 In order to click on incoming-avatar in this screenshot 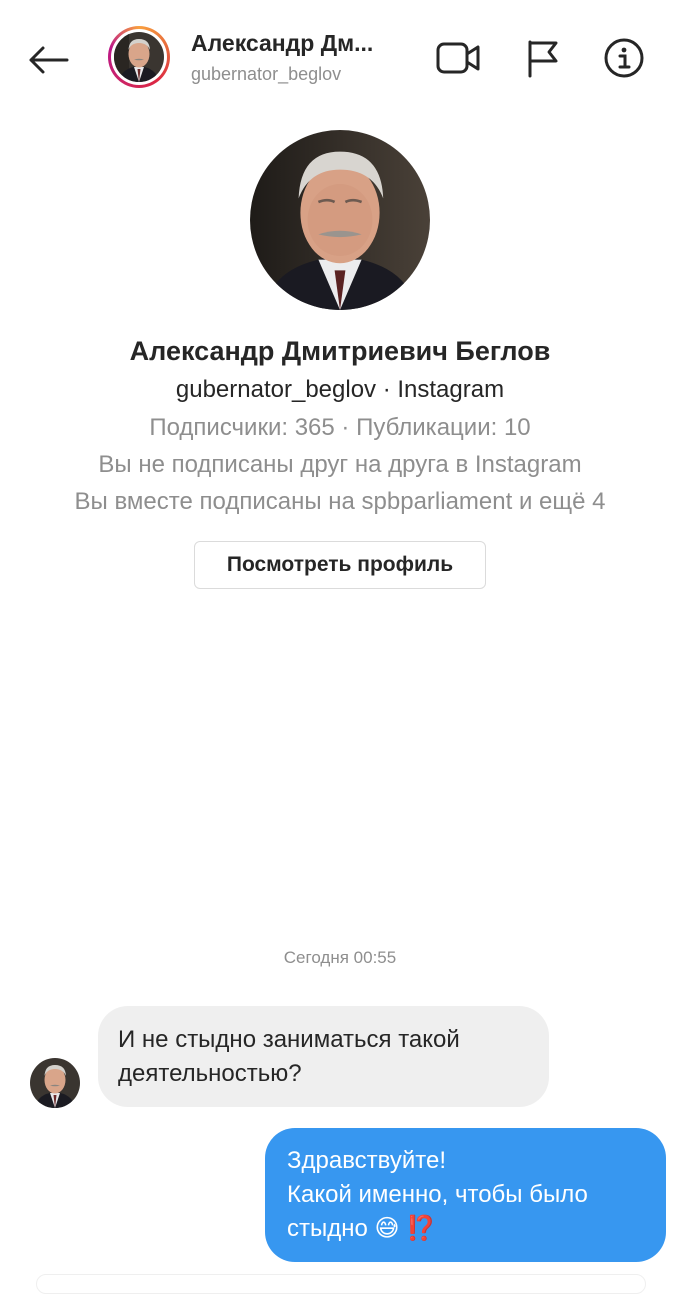, I will do `click(55, 1083)`.